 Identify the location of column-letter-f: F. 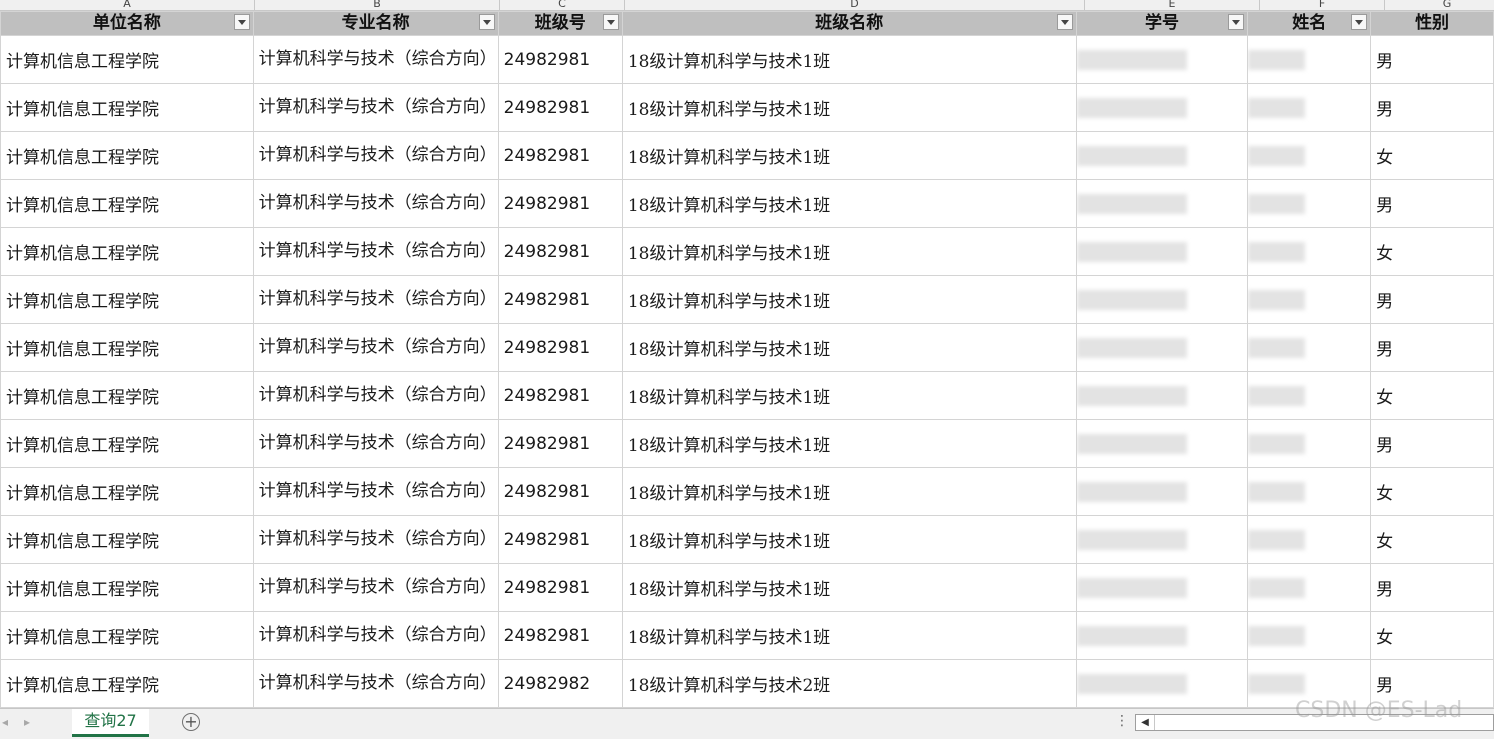
(1322, 5).